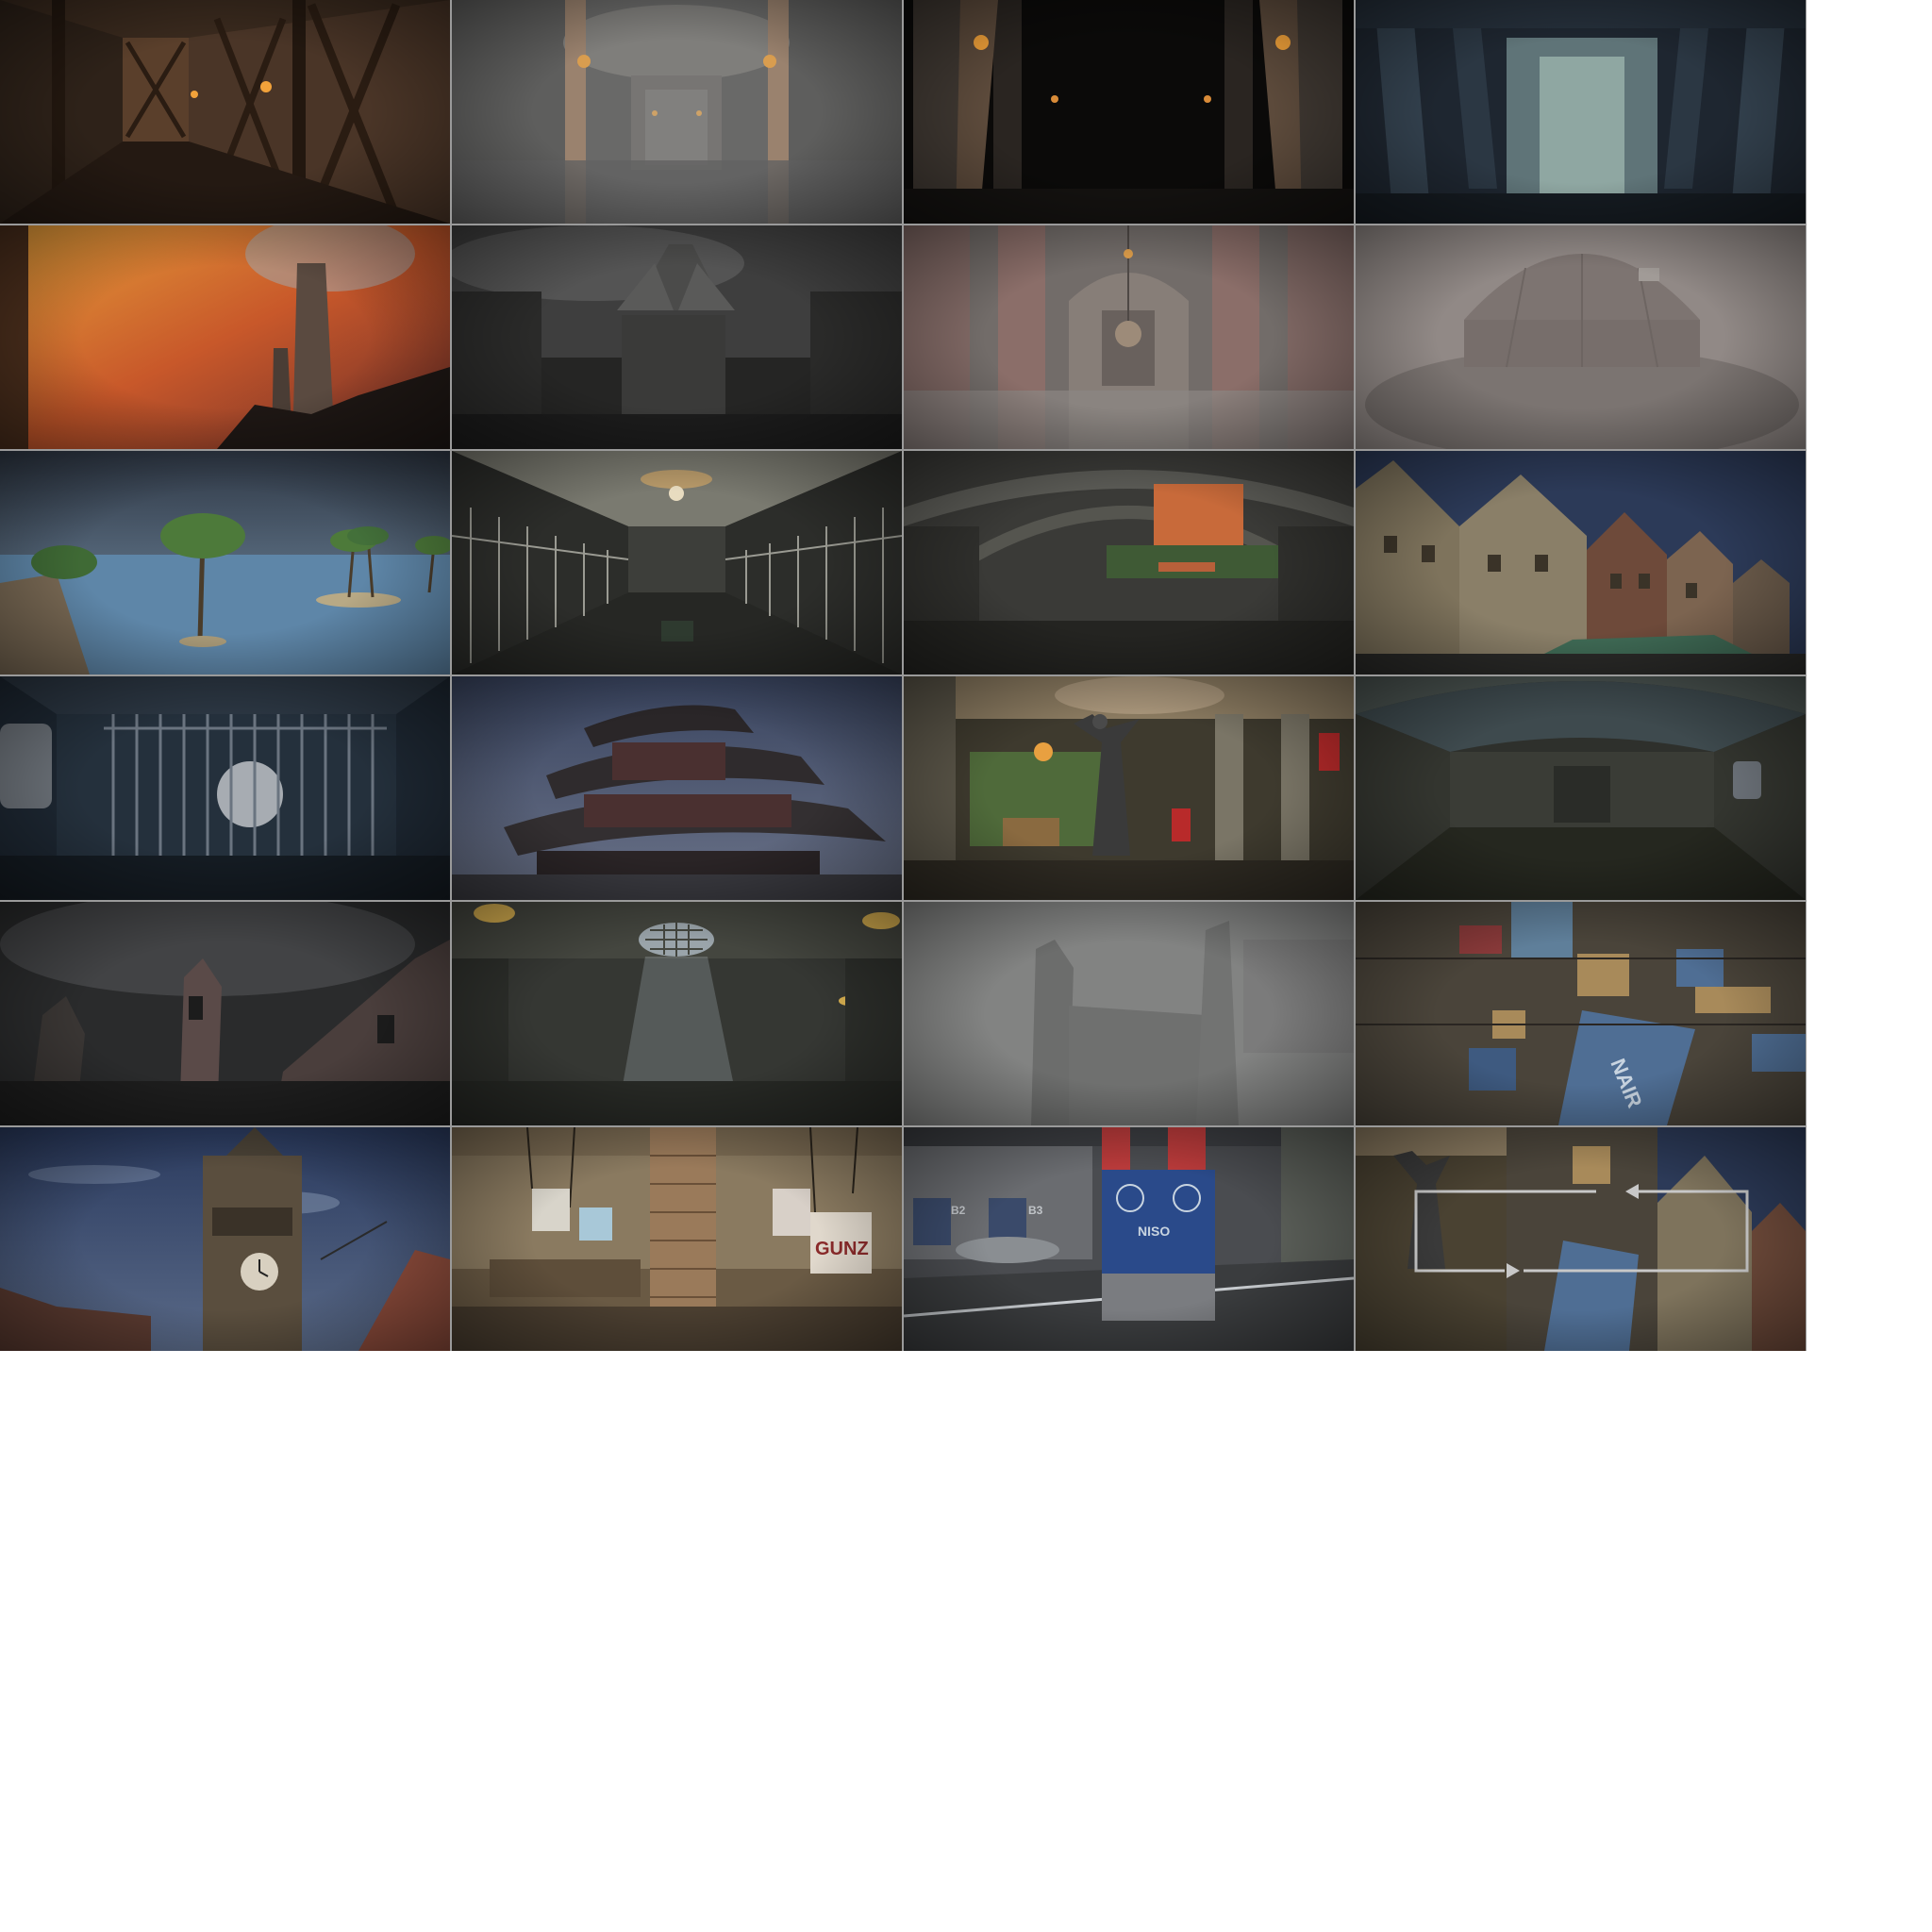  I want to click on map-thumbnail-dome-fog, so click(1581, 337).